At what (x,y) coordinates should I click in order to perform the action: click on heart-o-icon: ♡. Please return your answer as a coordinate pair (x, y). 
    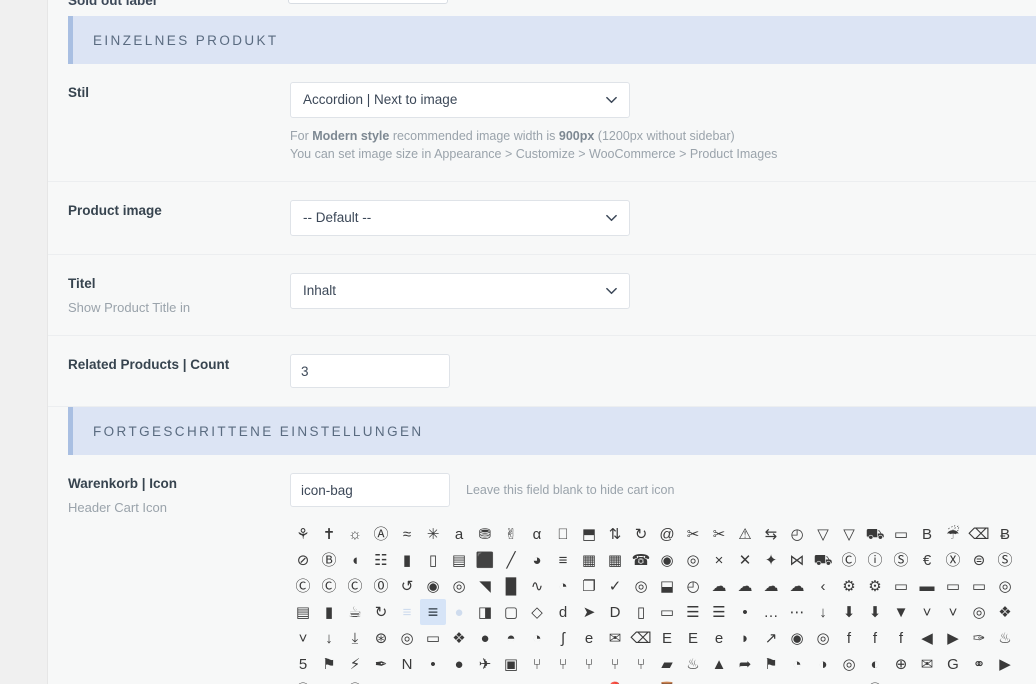
    Looking at the image, I should click on (511, 680).